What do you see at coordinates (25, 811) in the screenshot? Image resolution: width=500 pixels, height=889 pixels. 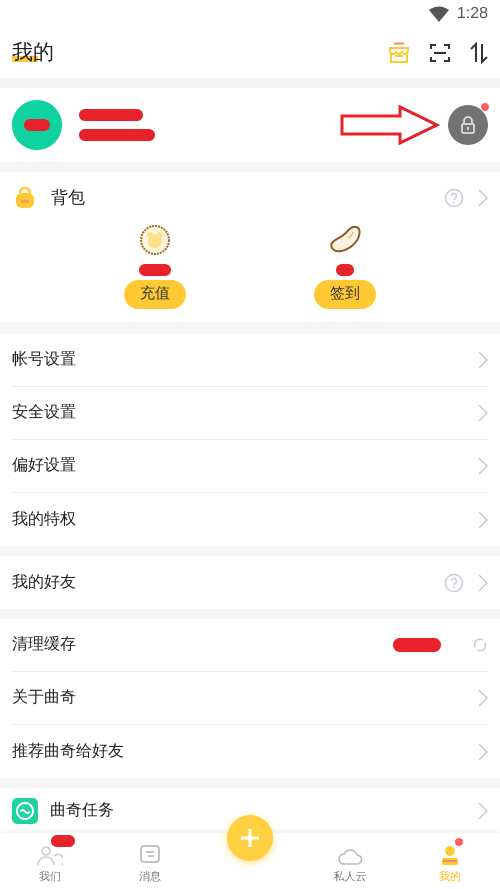 I see `task-icon` at bounding box center [25, 811].